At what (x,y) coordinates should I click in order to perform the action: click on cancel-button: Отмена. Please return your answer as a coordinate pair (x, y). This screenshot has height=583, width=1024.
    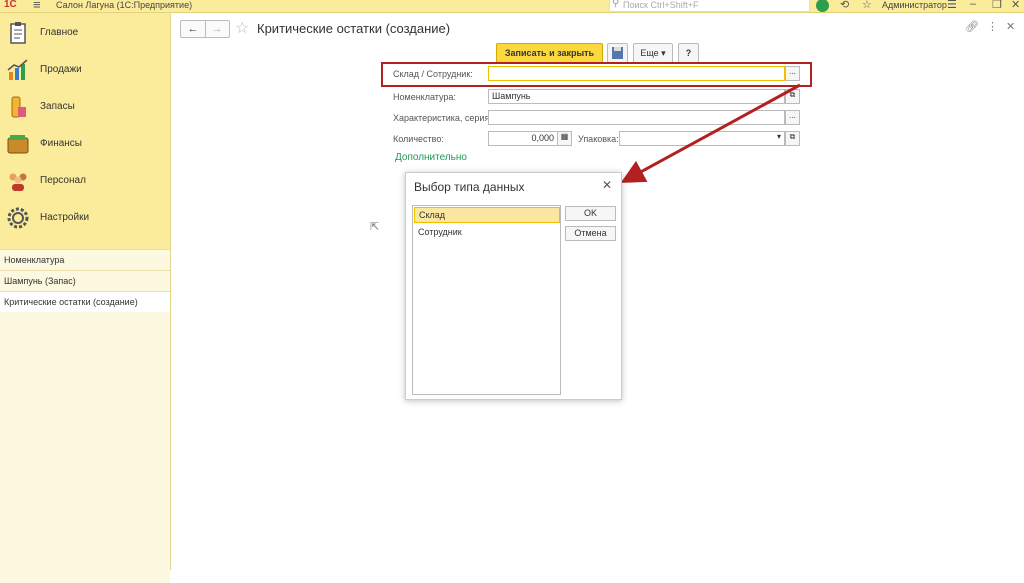
    Looking at the image, I should click on (590, 233).